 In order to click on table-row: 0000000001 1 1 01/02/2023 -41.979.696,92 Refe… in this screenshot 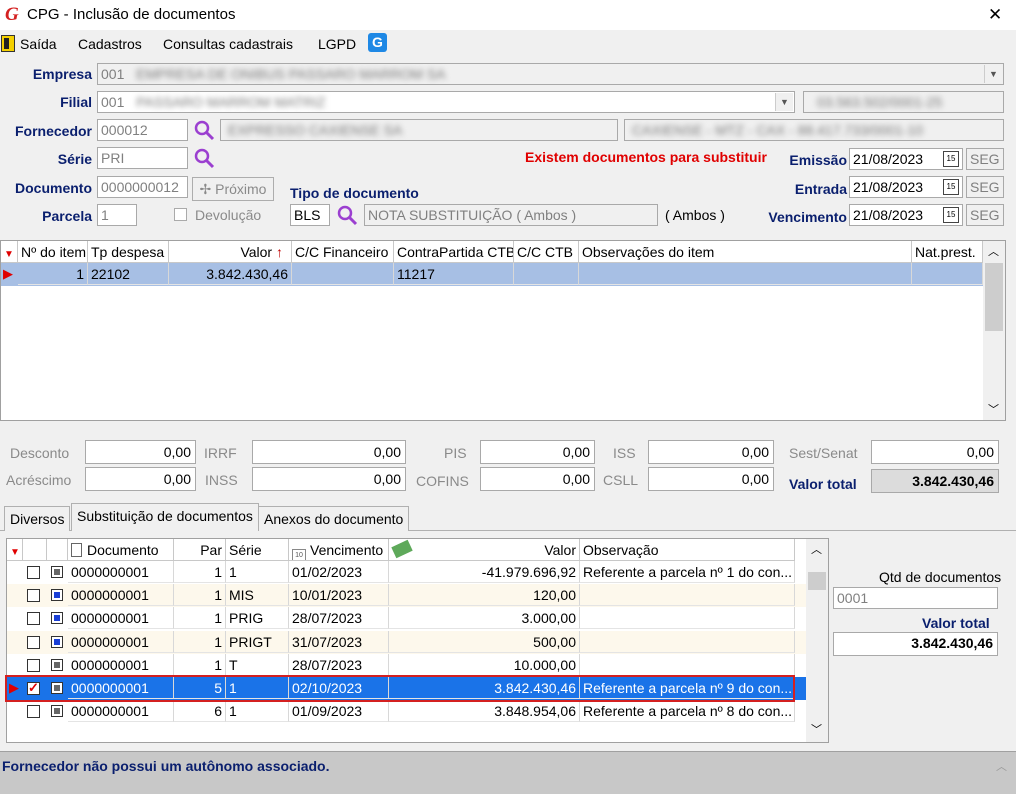, I will do `click(406, 572)`.